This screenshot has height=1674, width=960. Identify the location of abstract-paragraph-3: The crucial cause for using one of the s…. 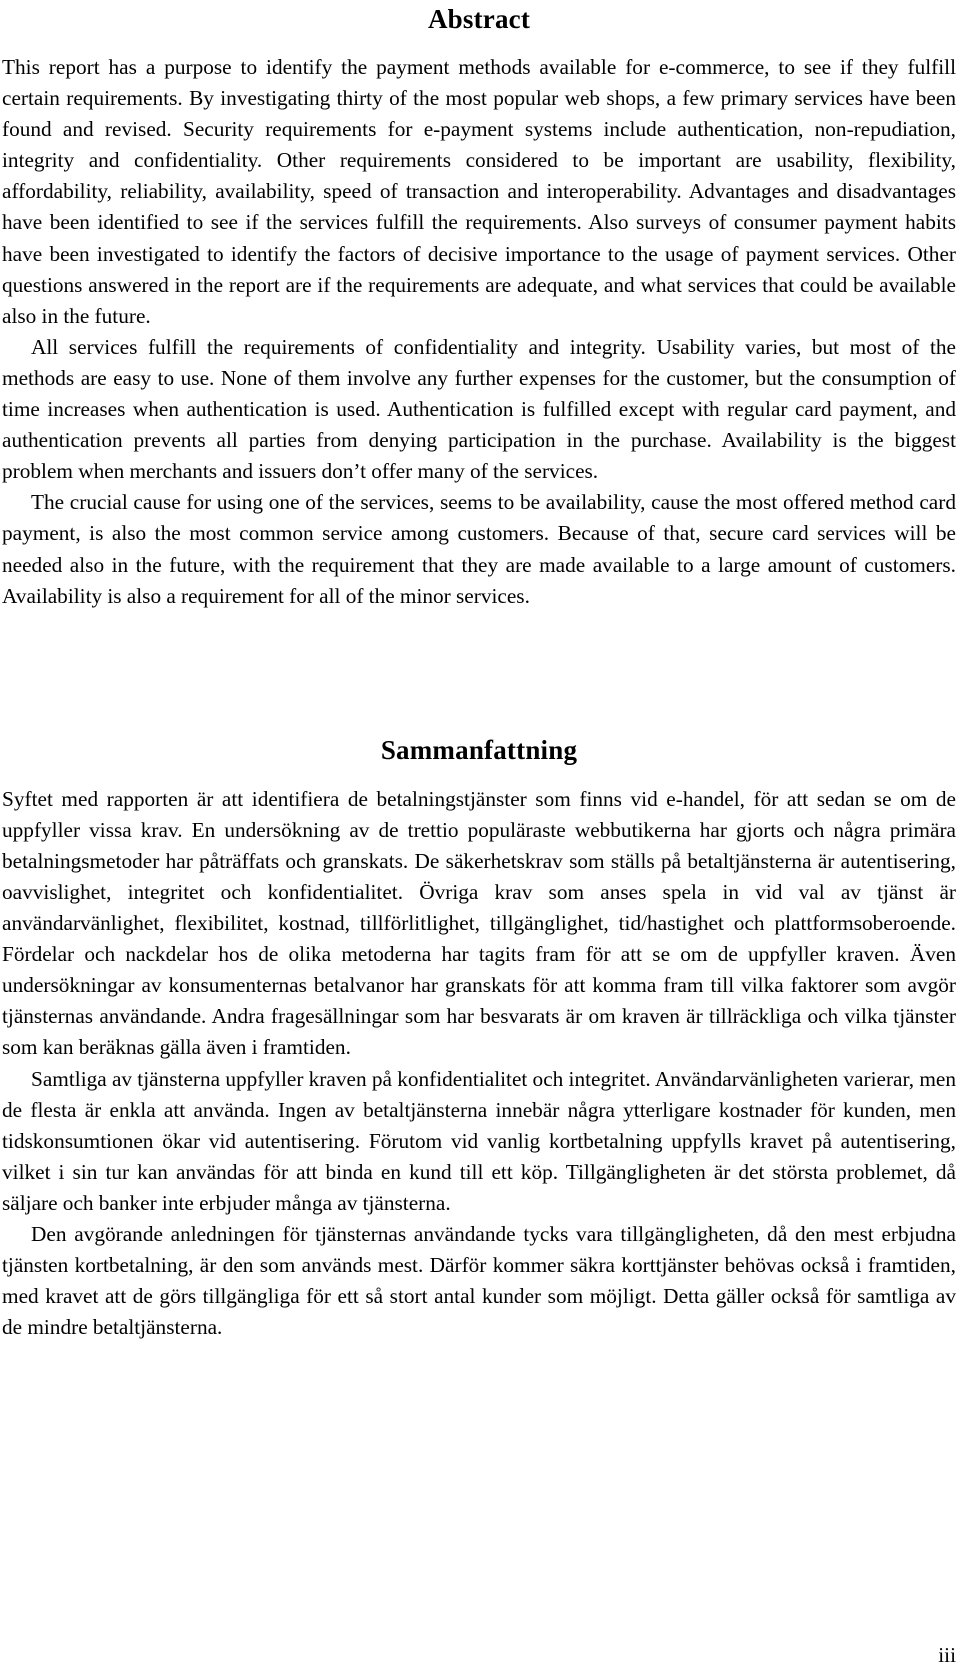
(479, 549).